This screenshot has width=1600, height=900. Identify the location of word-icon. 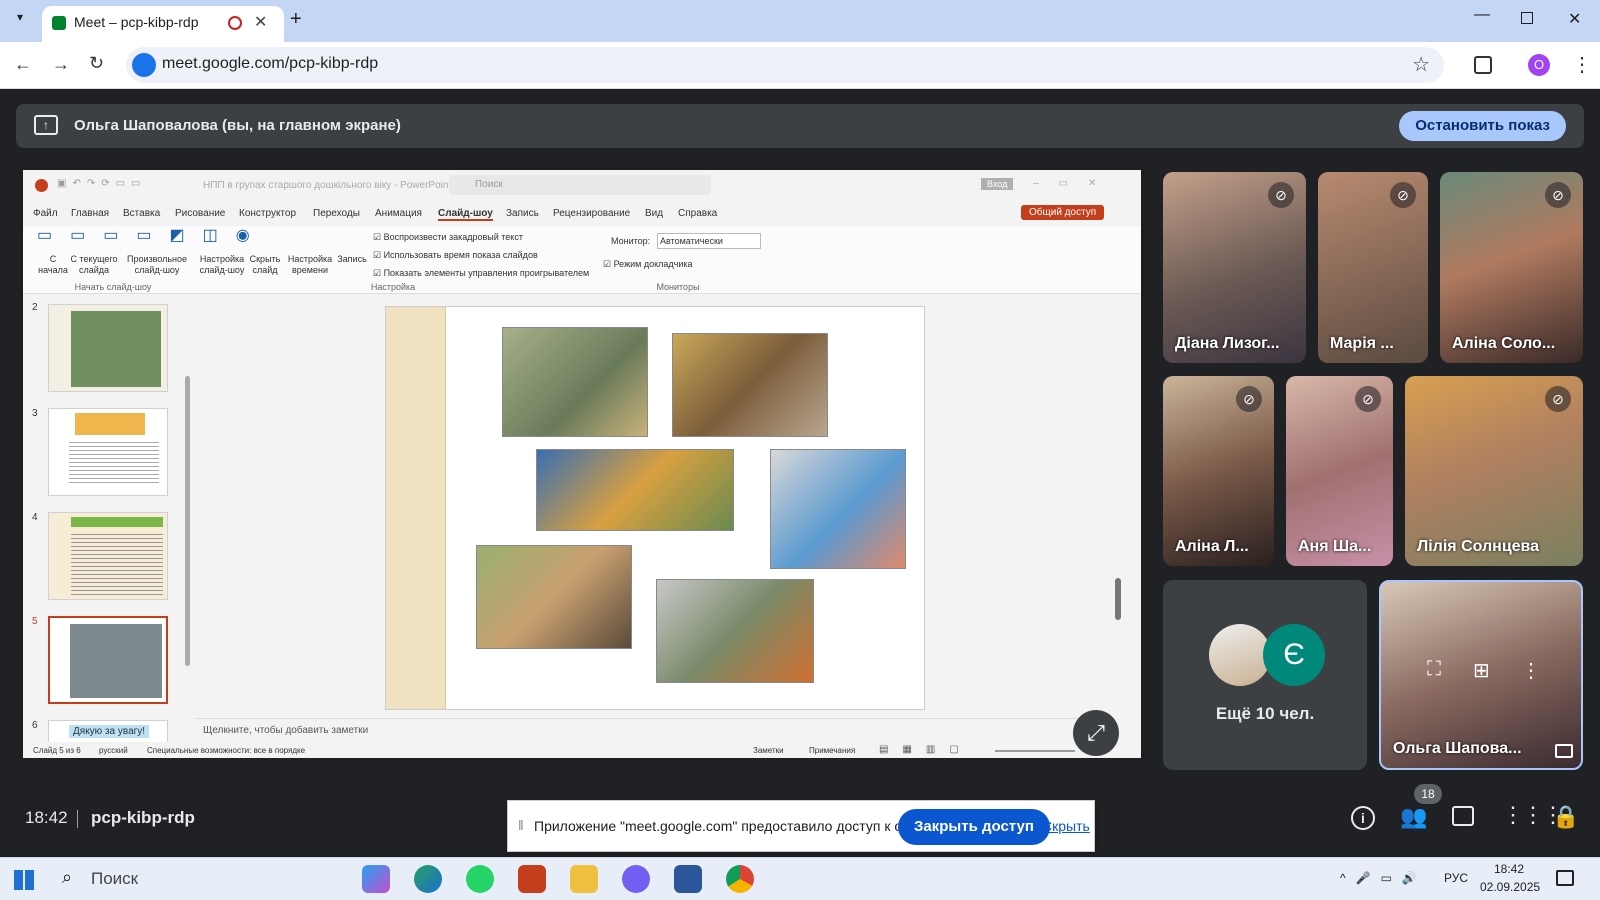
(688, 879).